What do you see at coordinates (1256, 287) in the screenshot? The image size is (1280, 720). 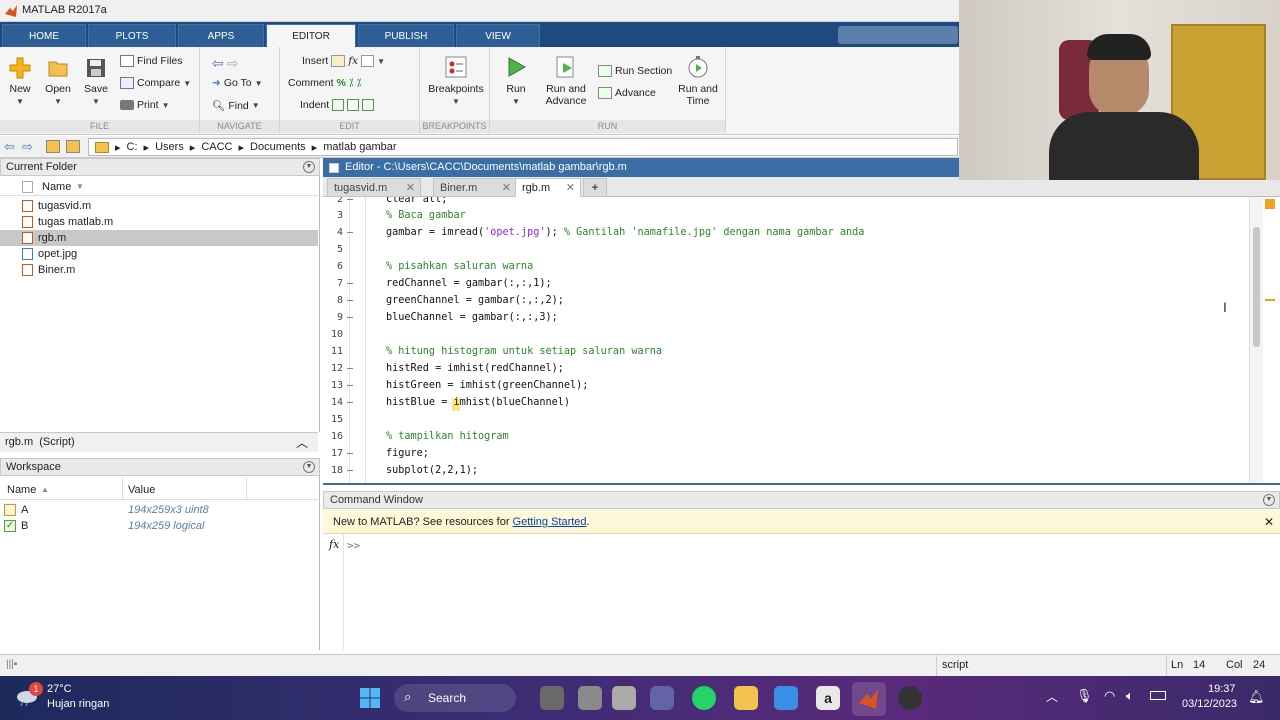 I see `scrollbar-thumb` at bounding box center [1256, 287].